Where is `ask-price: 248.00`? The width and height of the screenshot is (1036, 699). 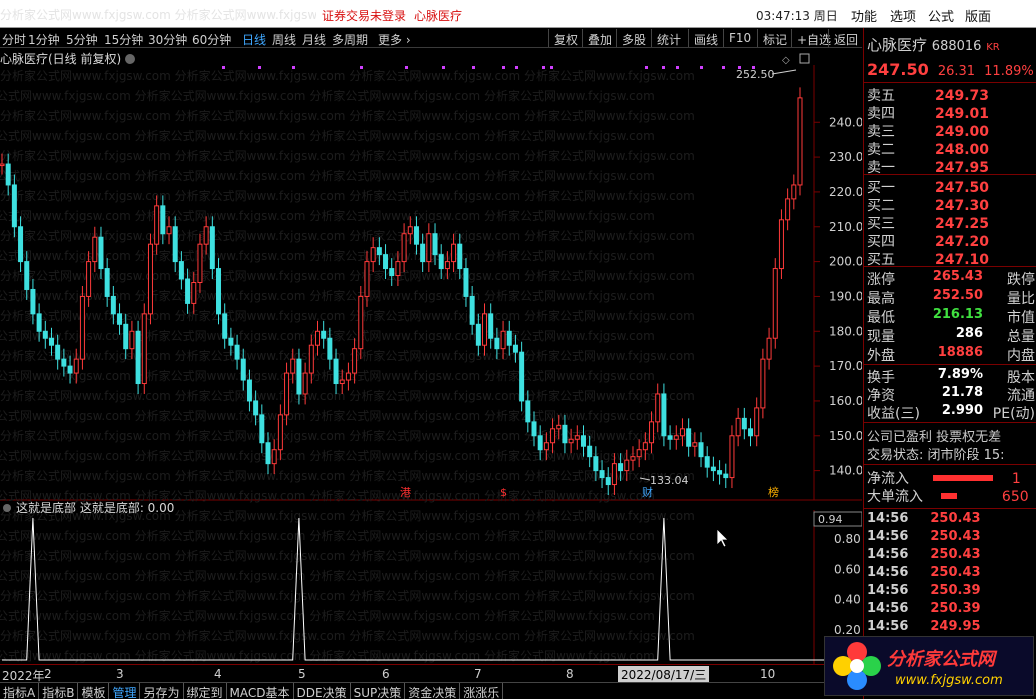 ask-price: 248.00 is located at coordinates (962, 150).